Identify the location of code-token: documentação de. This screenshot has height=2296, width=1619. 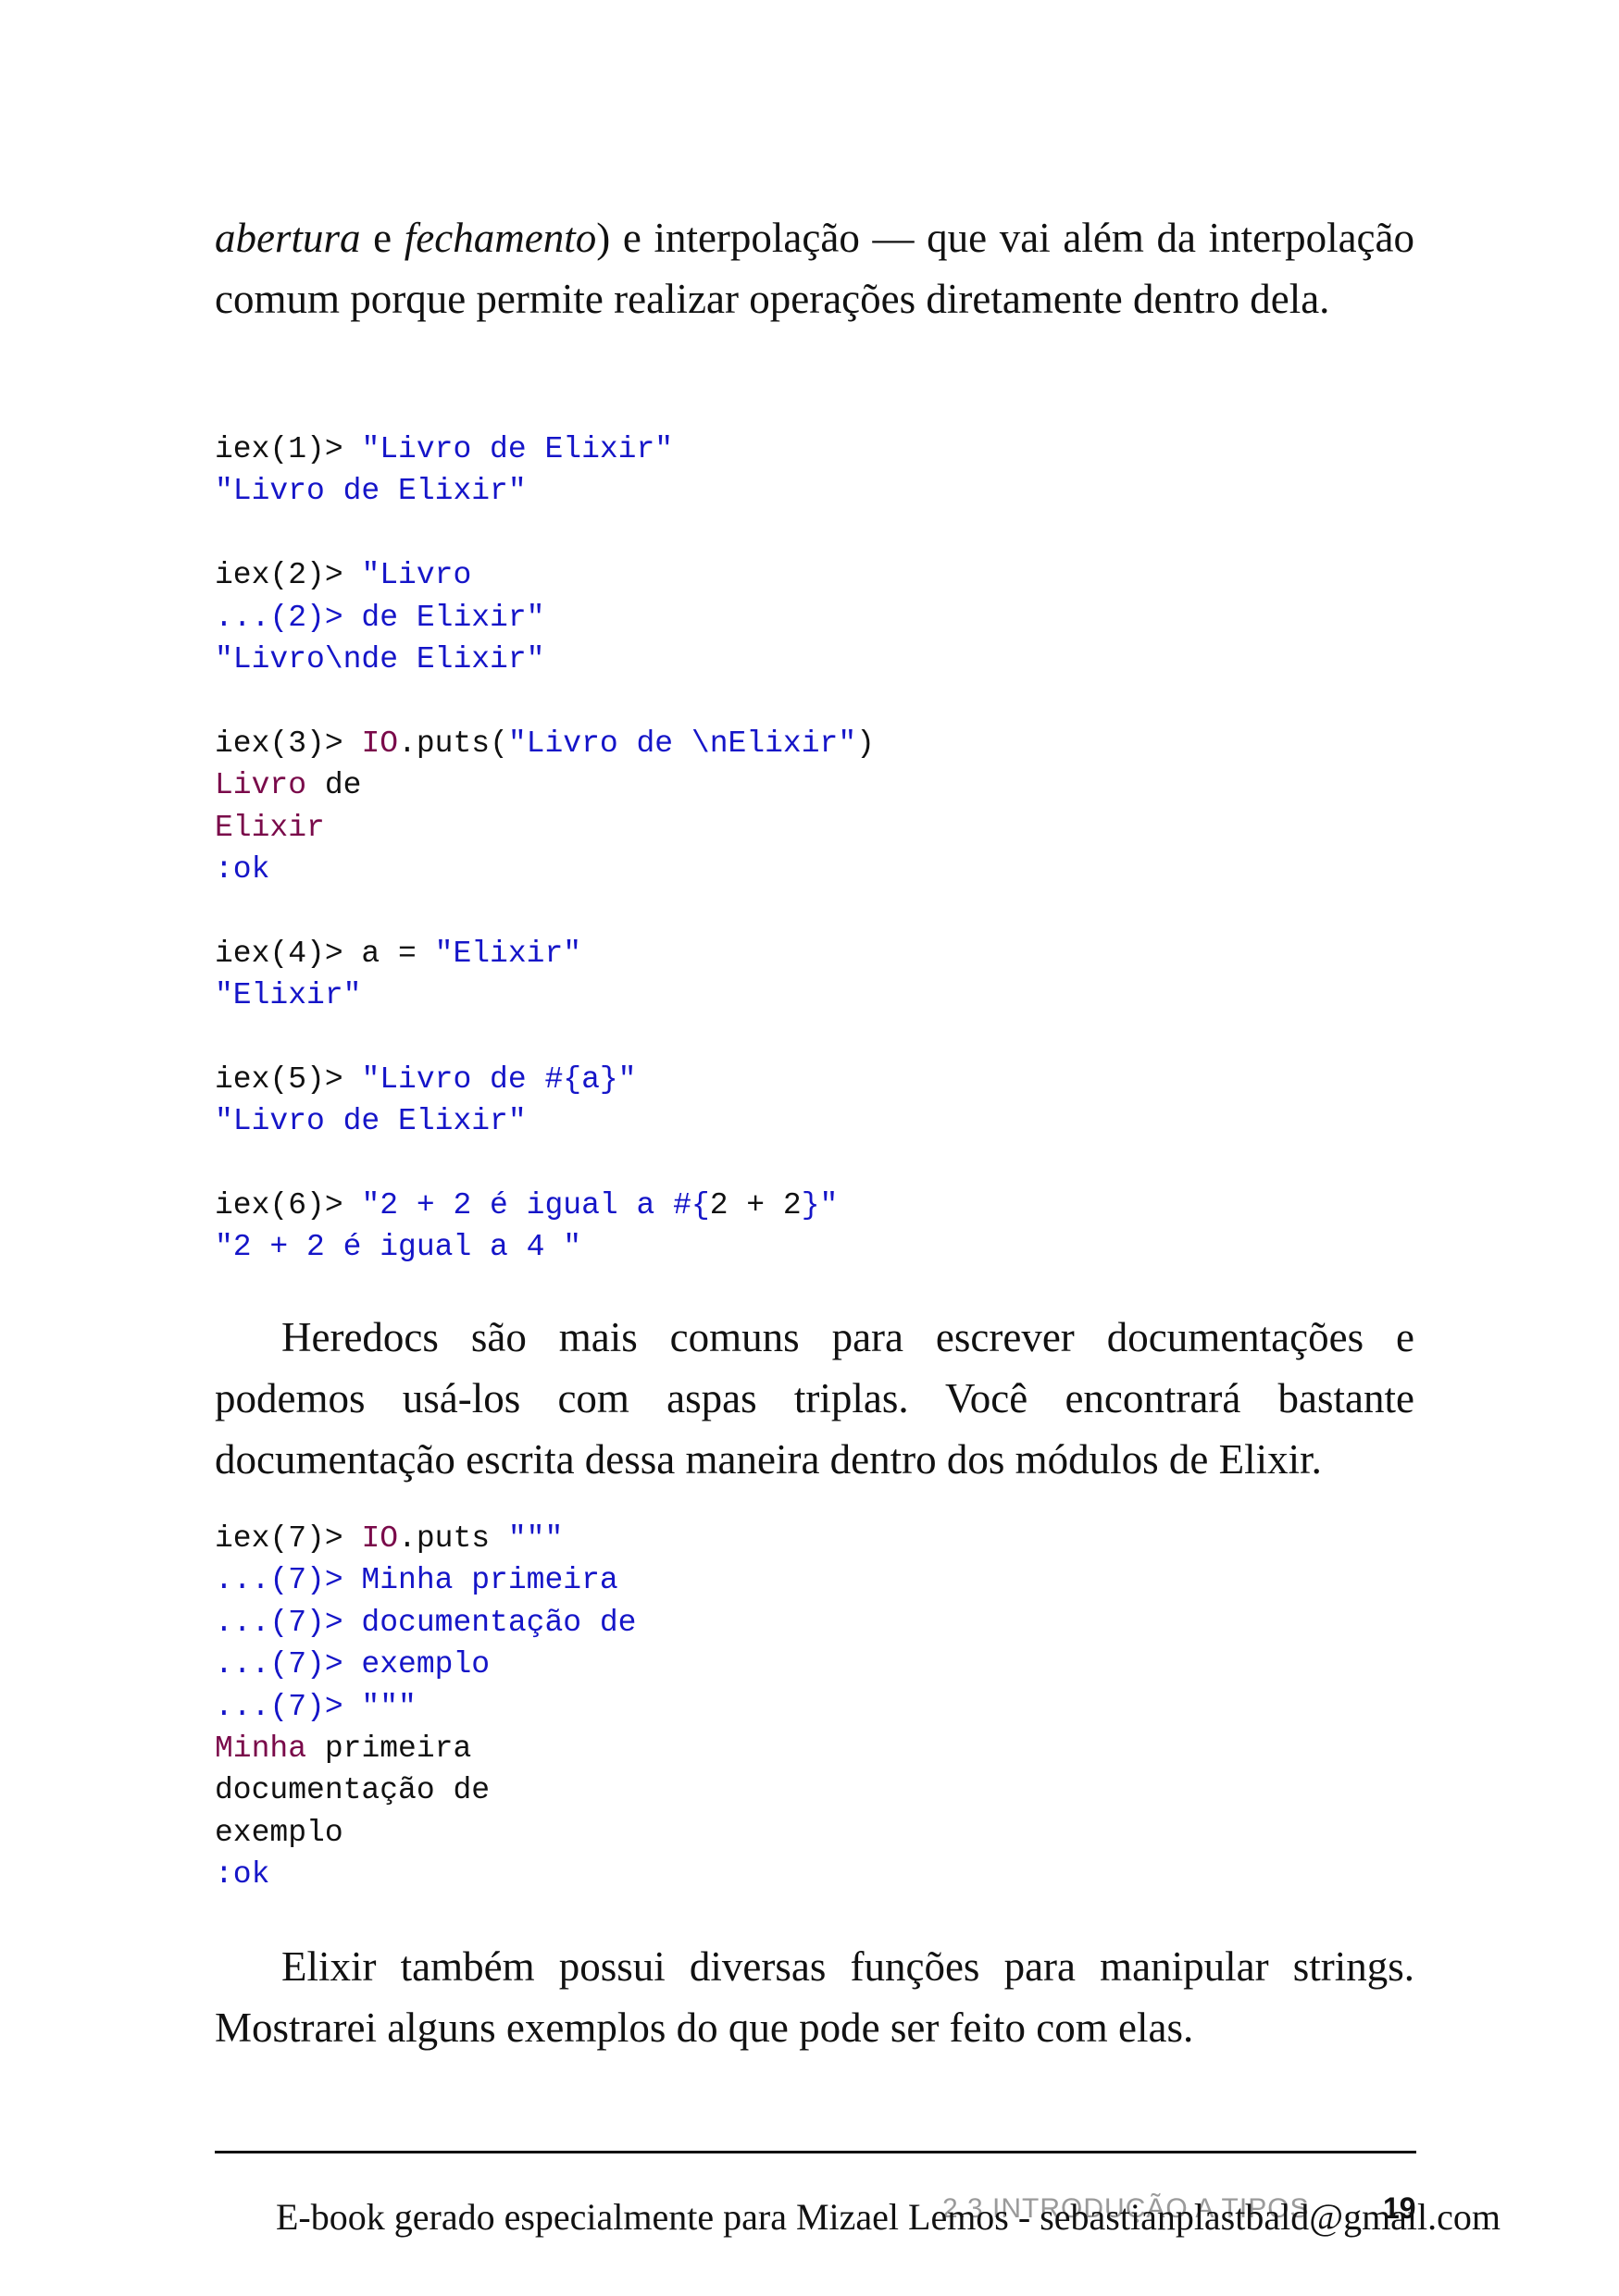
(353, 1791).